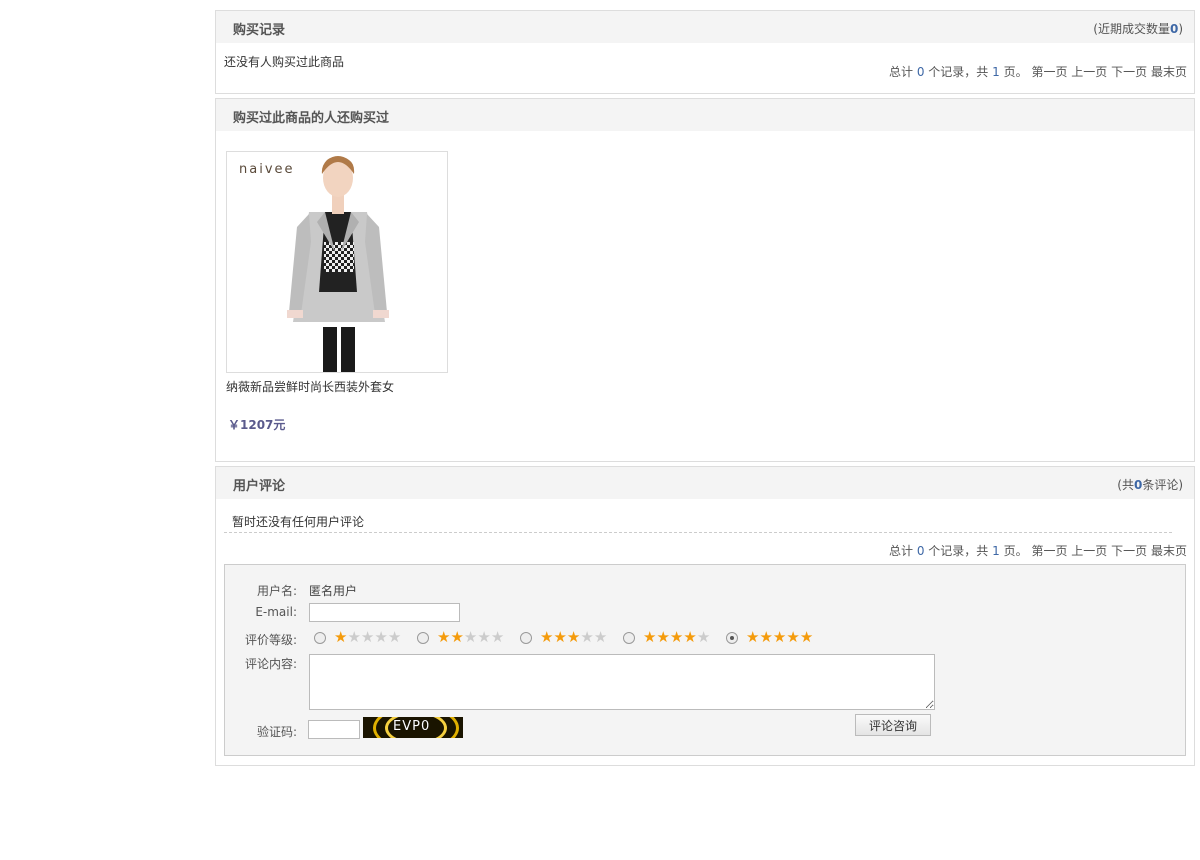 Image resolution: width=1200 pixels, height=860 pixels. Describe the element at coordinates (893, 725) in the screenshot. I see `submit-comment-button: 评论咨询` at that location.